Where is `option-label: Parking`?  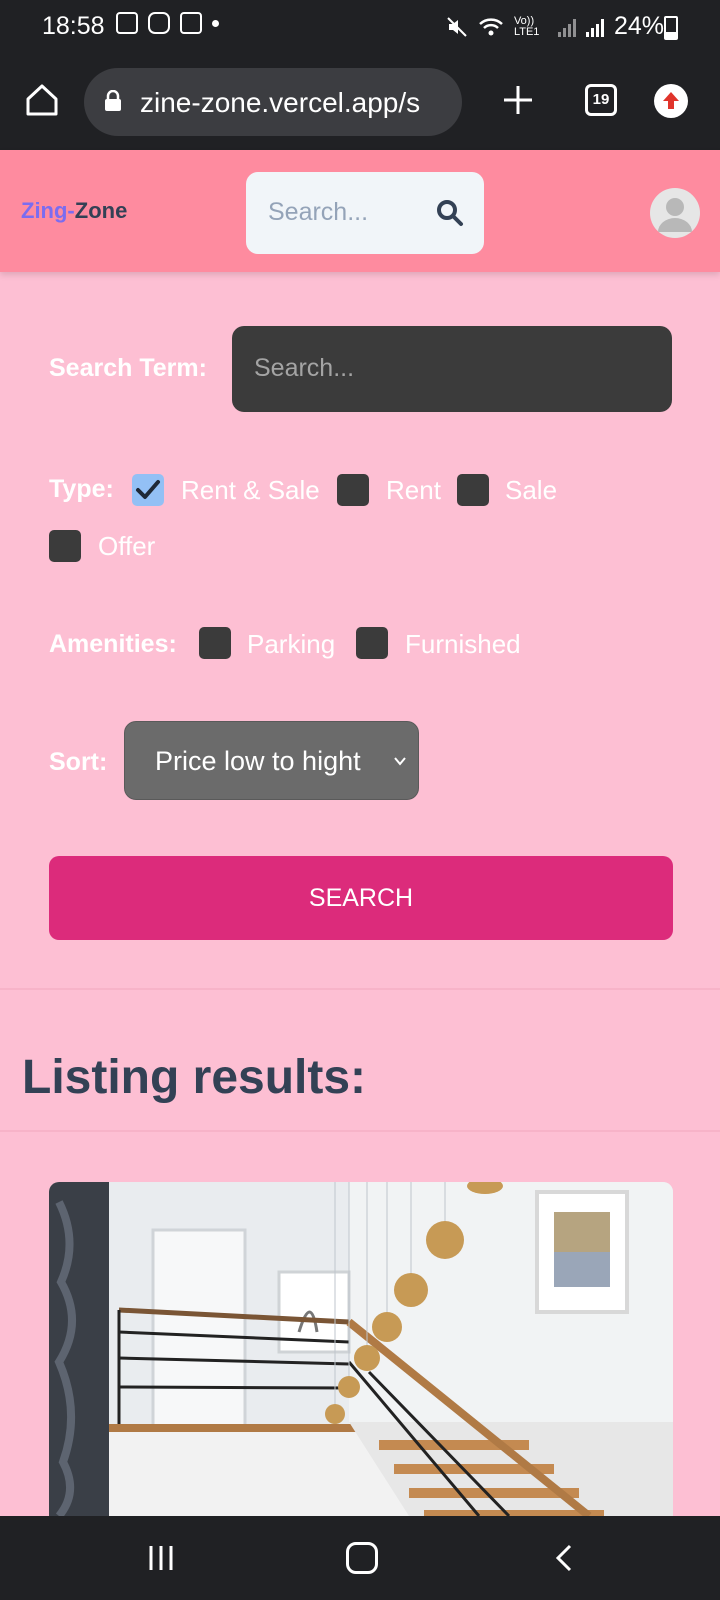 option-label: Parking is located at coordinates (291, 644).